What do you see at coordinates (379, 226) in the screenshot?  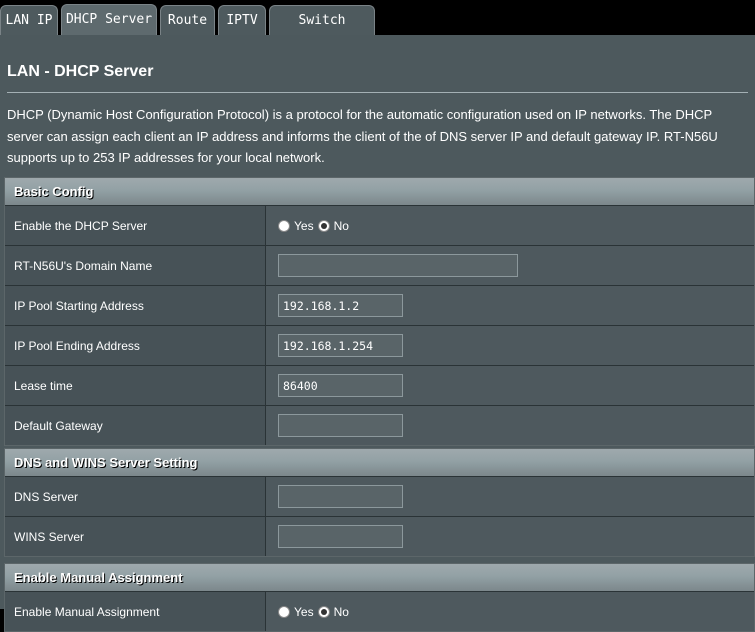 I see `row-enable-dhcp: Enable the DHCP Server Yes No` at bounding box center [379, 226].